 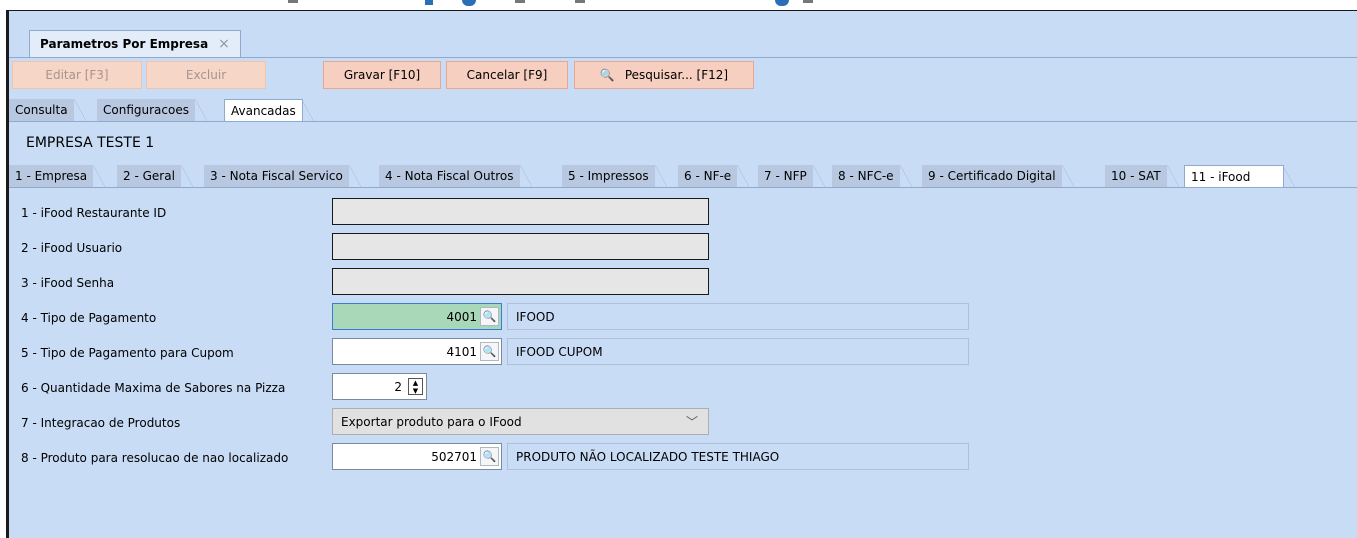 What do you see at coordinates (1142, 176) in the screenshot?
I see `tab-sat: 10 - SAT` at bounding box center [1142, 176].